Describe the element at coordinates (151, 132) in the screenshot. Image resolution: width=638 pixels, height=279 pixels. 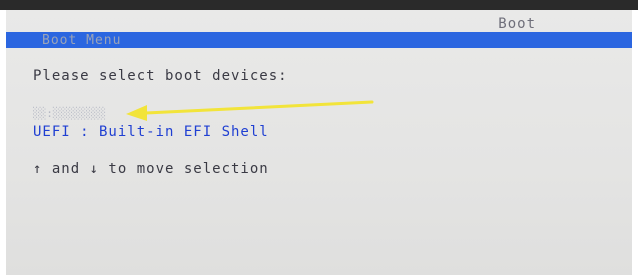
I see `boot-item-efi-shell: UEFI : Built-in EFI Shell` at that location.